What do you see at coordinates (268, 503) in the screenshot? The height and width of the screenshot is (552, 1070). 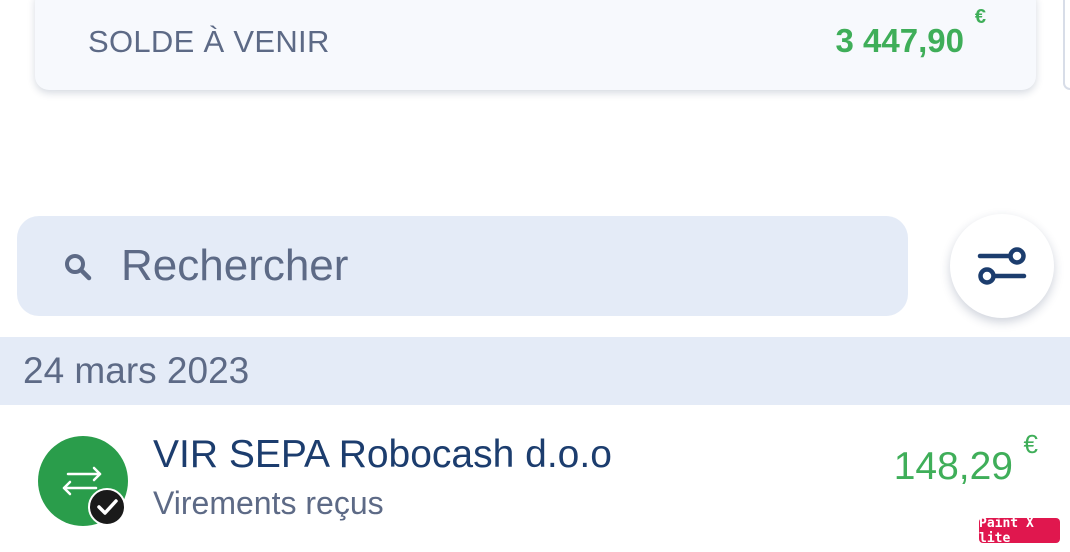 I see `transaction-category: Virements reçus` at bounding box center [268, 503].